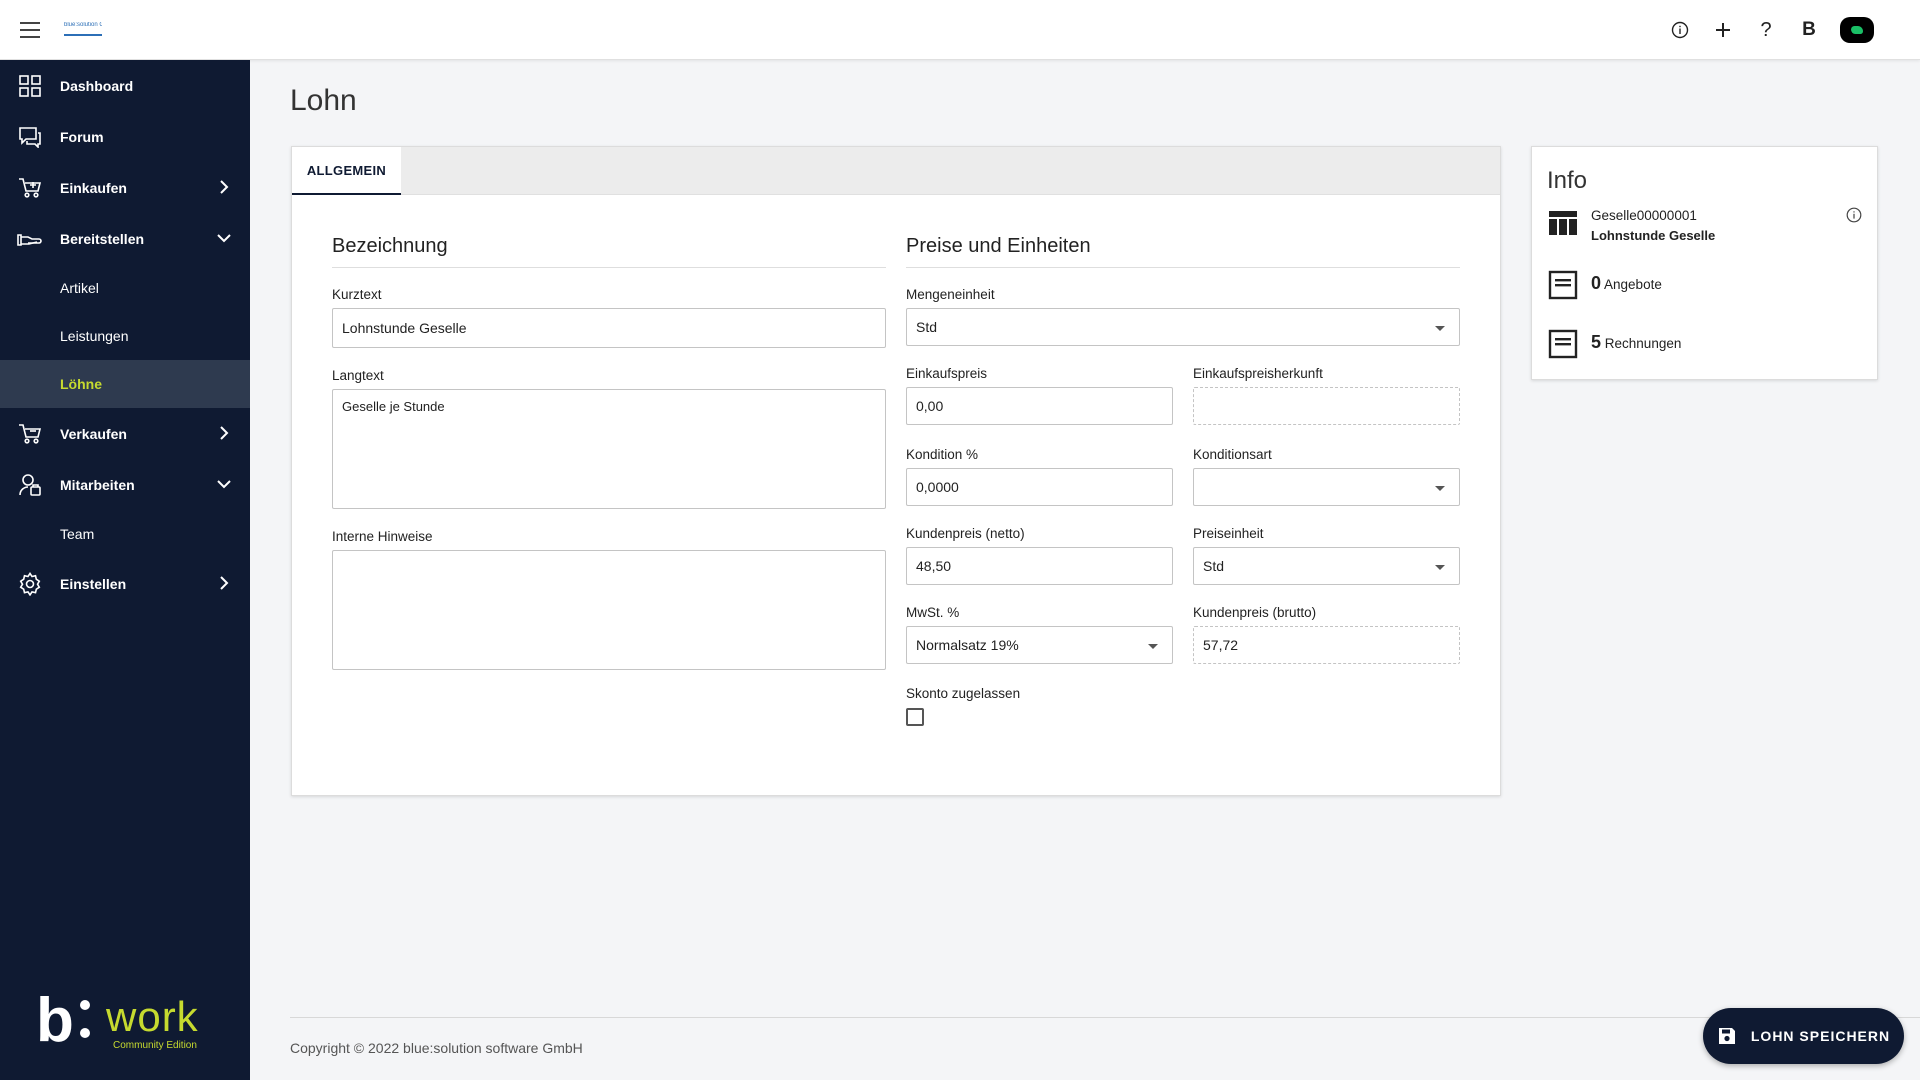 The width and height of the screenshot is (1920, 1080). Describe the element at coordinates (947, 373) in the screenshot. I see `einkaufspreis-label: Einkaufspreis` at that location.